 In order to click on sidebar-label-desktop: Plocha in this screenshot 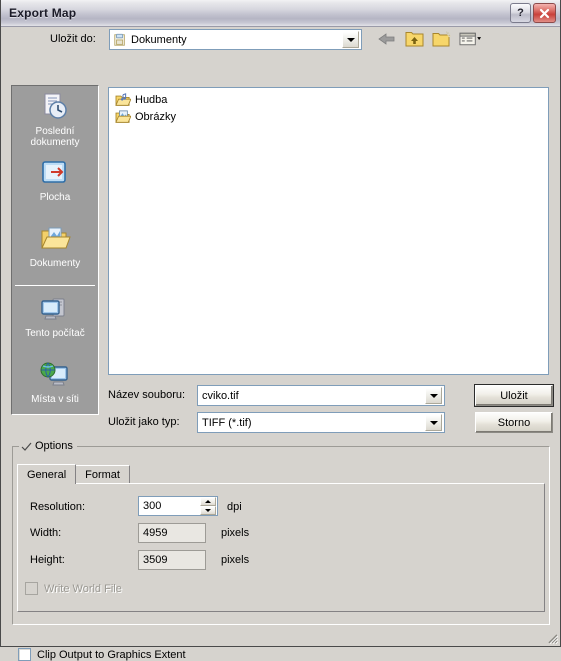, I will do `click(55, 197)`.